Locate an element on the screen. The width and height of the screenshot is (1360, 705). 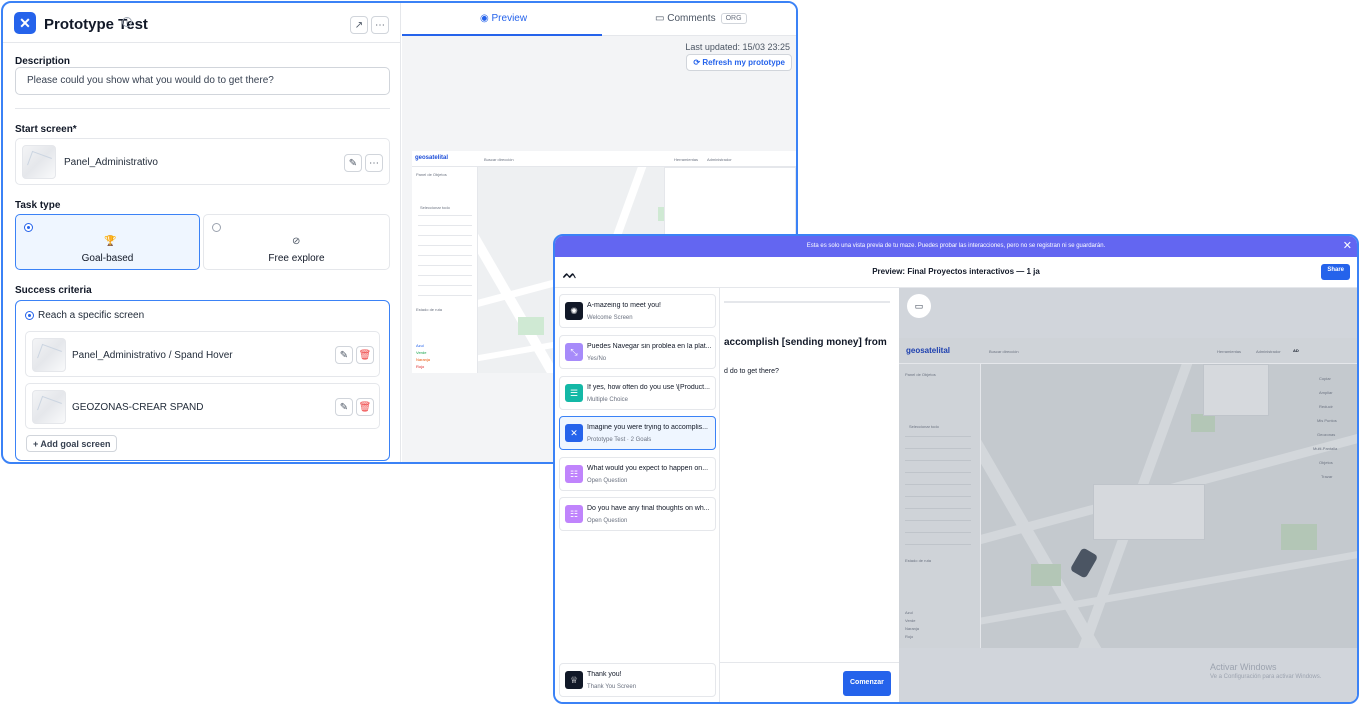
prototype-test-icon: ✕ is located at coordinates (25, 23).